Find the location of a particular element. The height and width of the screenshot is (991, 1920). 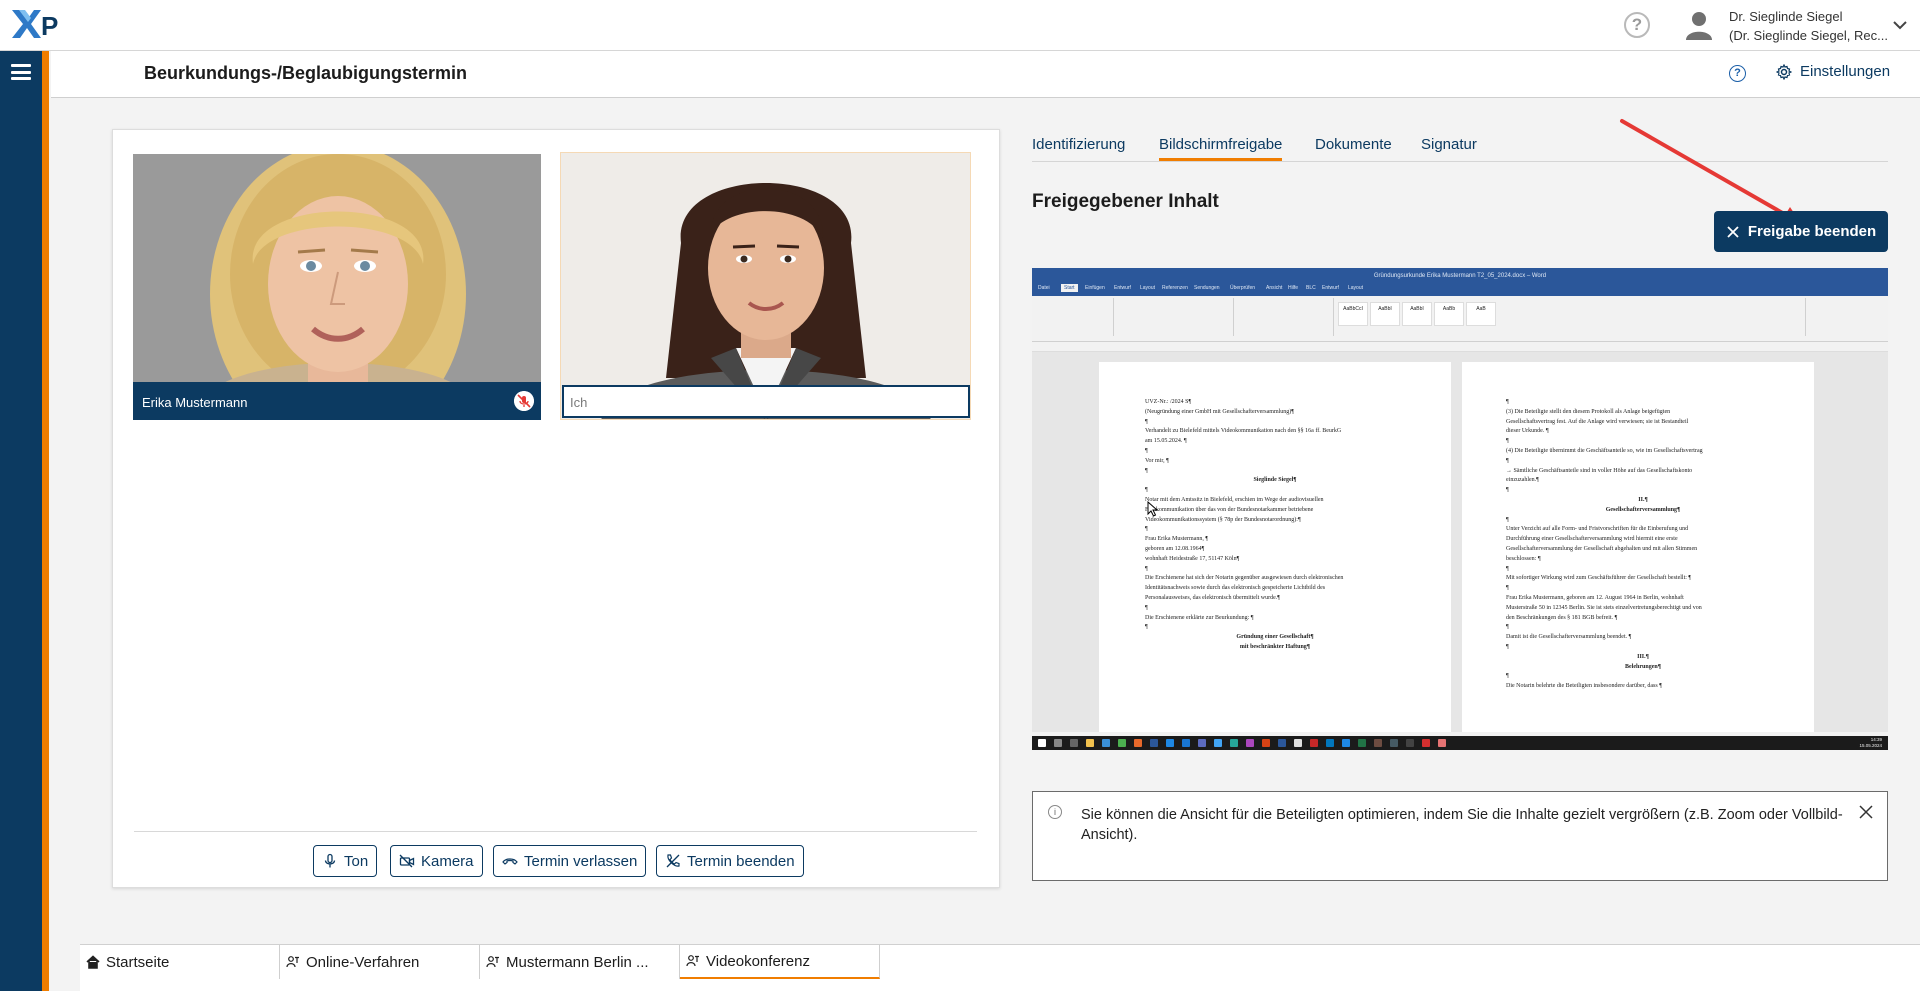

help-icon: ? is located at coordinates (1637, 25).